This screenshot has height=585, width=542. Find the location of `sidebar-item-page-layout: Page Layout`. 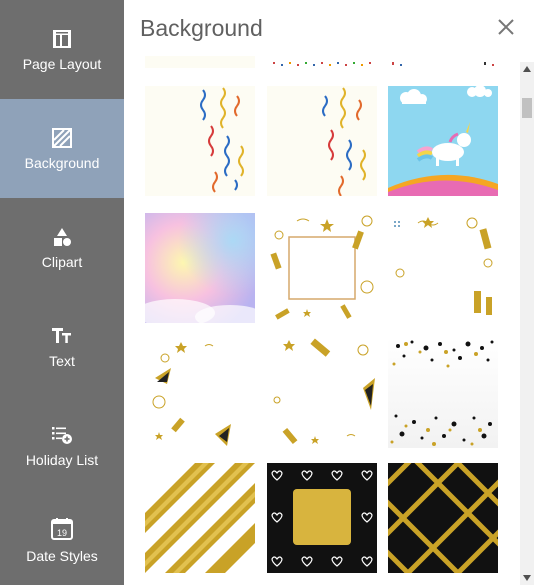

sidebar-item-page-layout: Page Layout is located at coordinates (62, 49).